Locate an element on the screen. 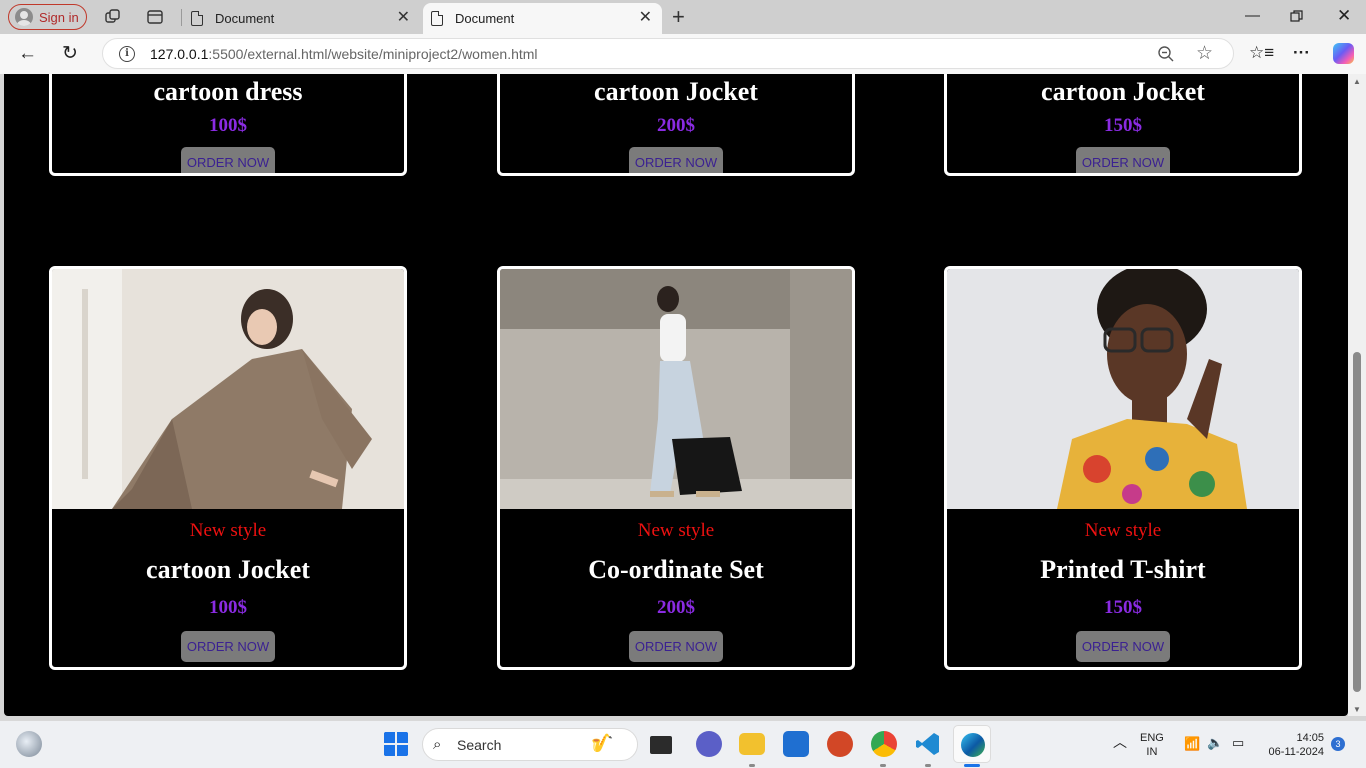 This screenshot has width=1366, height=768. zoom-out-icon is located at coordinates (1166, 54).